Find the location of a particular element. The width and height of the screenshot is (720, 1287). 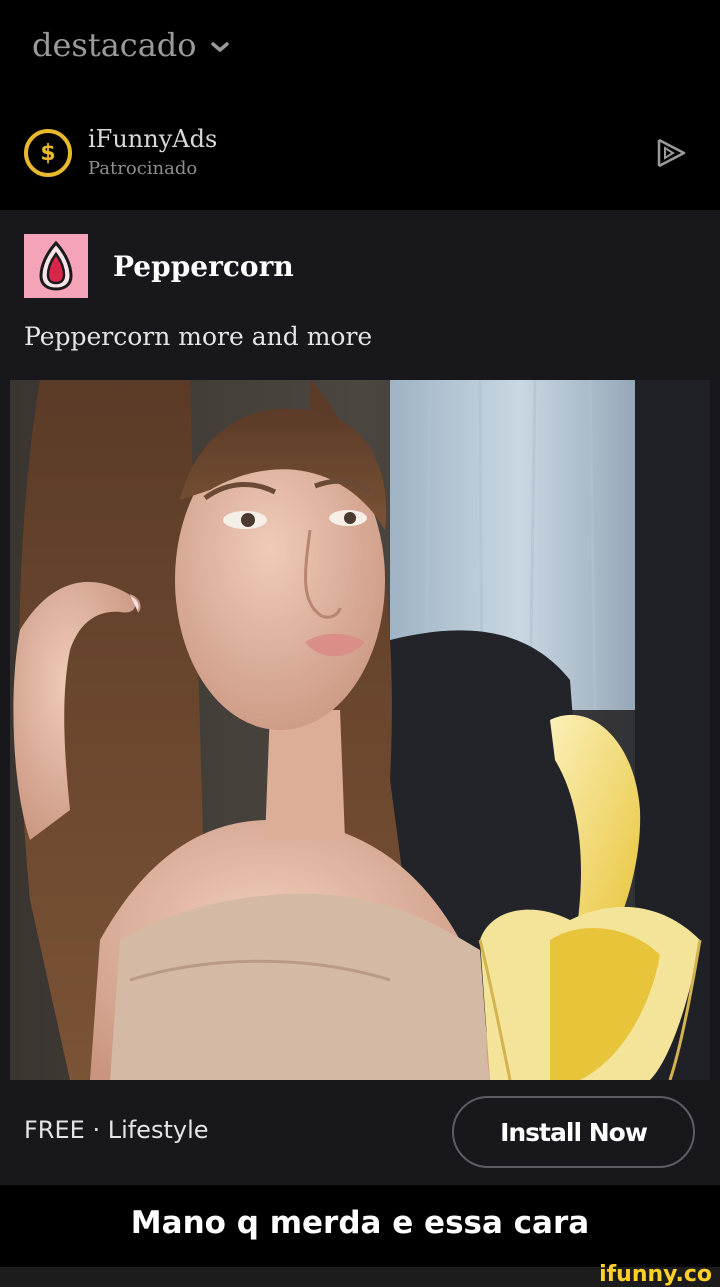

chevron-down-icon is located at coordinates (219, 47).